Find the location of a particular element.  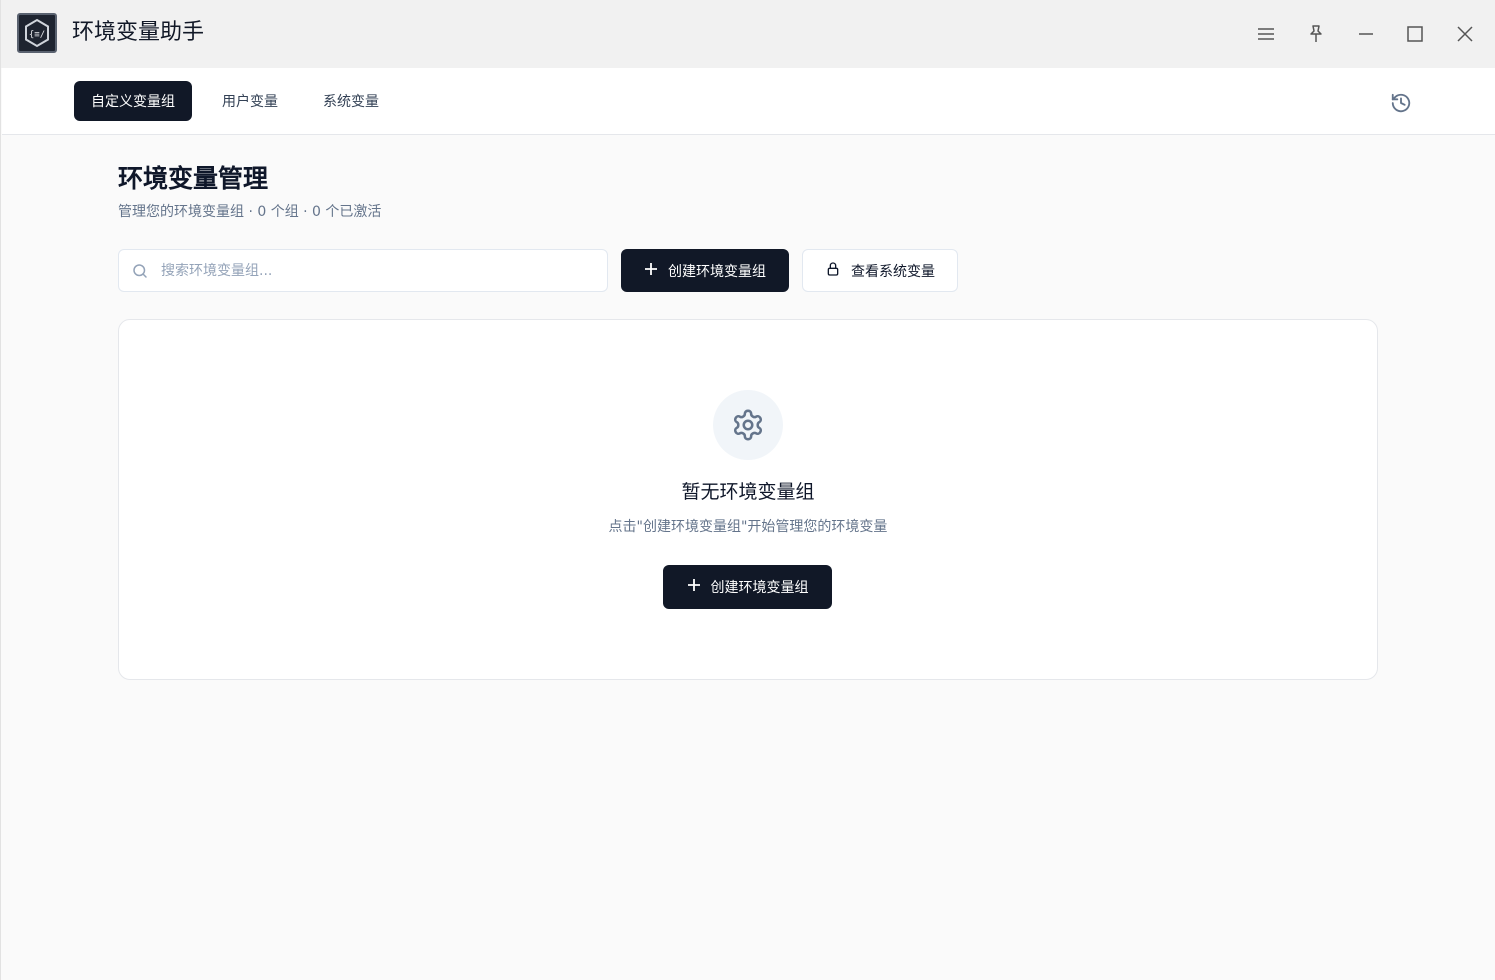

create-group-button: 创建环境变量组 is located at coordinates (705, 270).